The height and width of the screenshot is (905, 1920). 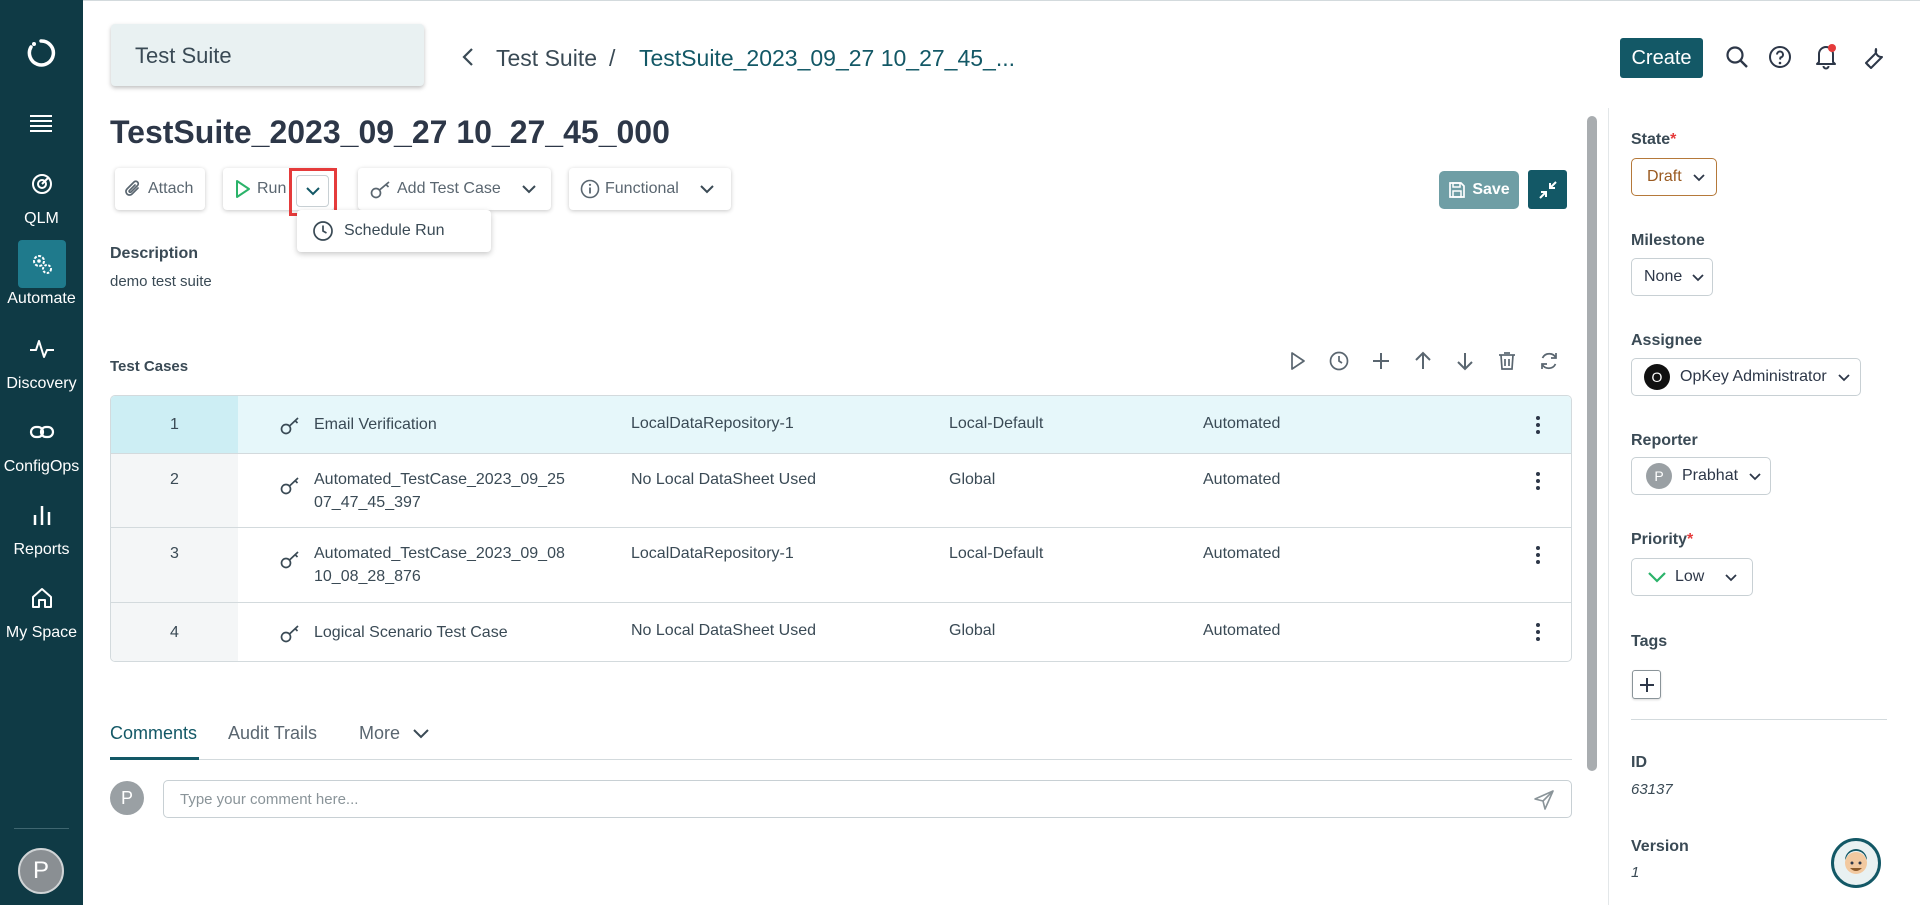 What do you see at coordinates (1507, 361) in the screenshot?
I see `trash-icon` at bounding box center [1507, 361].